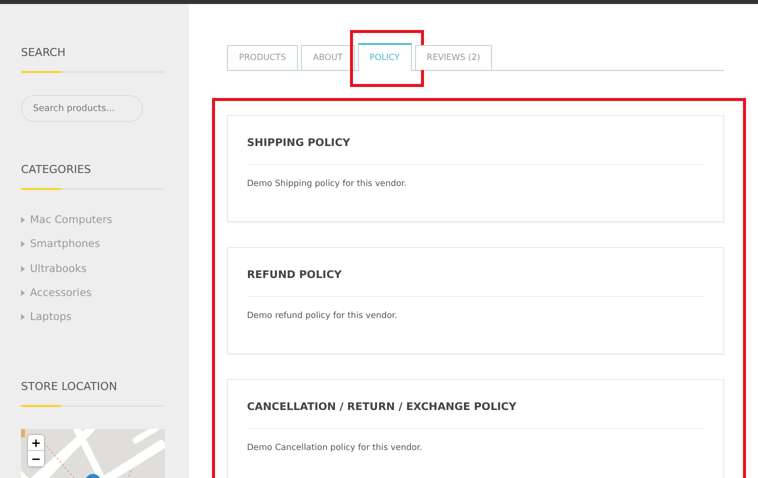 The image size is (758, 478). What do you see at coordinates (335, 448) in the screenshot?
I see `policy-text: Demo Cancellation policy for this vendor.` at bounding box center [335, 448].